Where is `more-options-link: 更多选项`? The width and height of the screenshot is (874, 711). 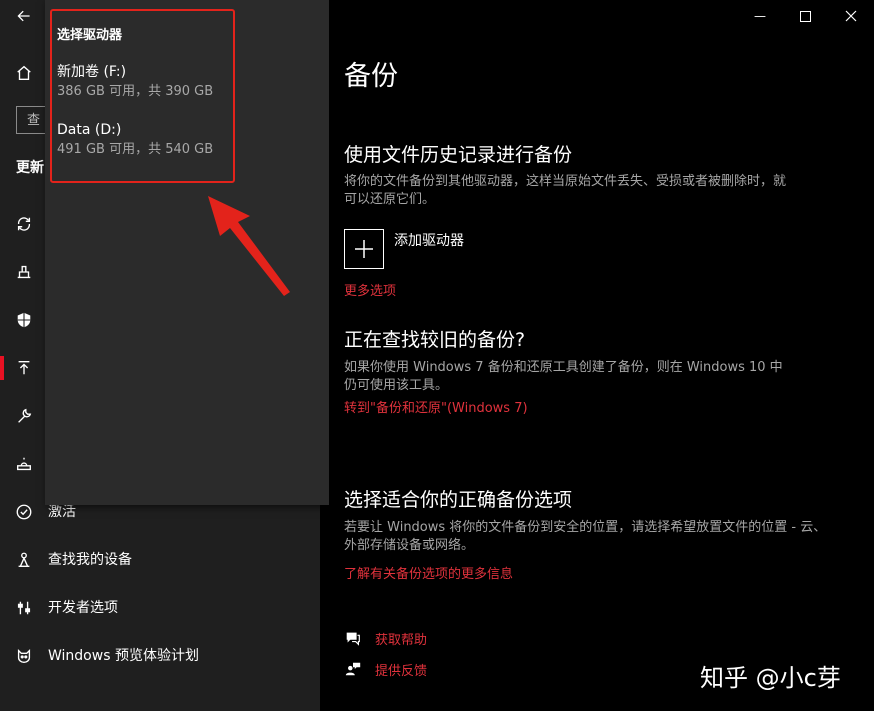 more-options-link: 更多选项 is located at coordinates (370, 289).